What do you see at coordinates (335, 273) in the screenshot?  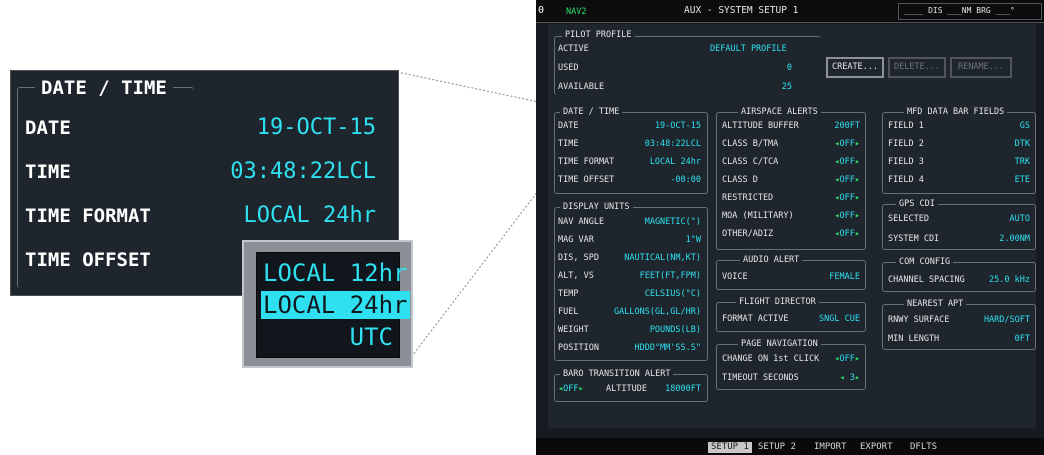 I see `popup-option-local-12: LOCAL 12hr` at bounding box center [335, 273].